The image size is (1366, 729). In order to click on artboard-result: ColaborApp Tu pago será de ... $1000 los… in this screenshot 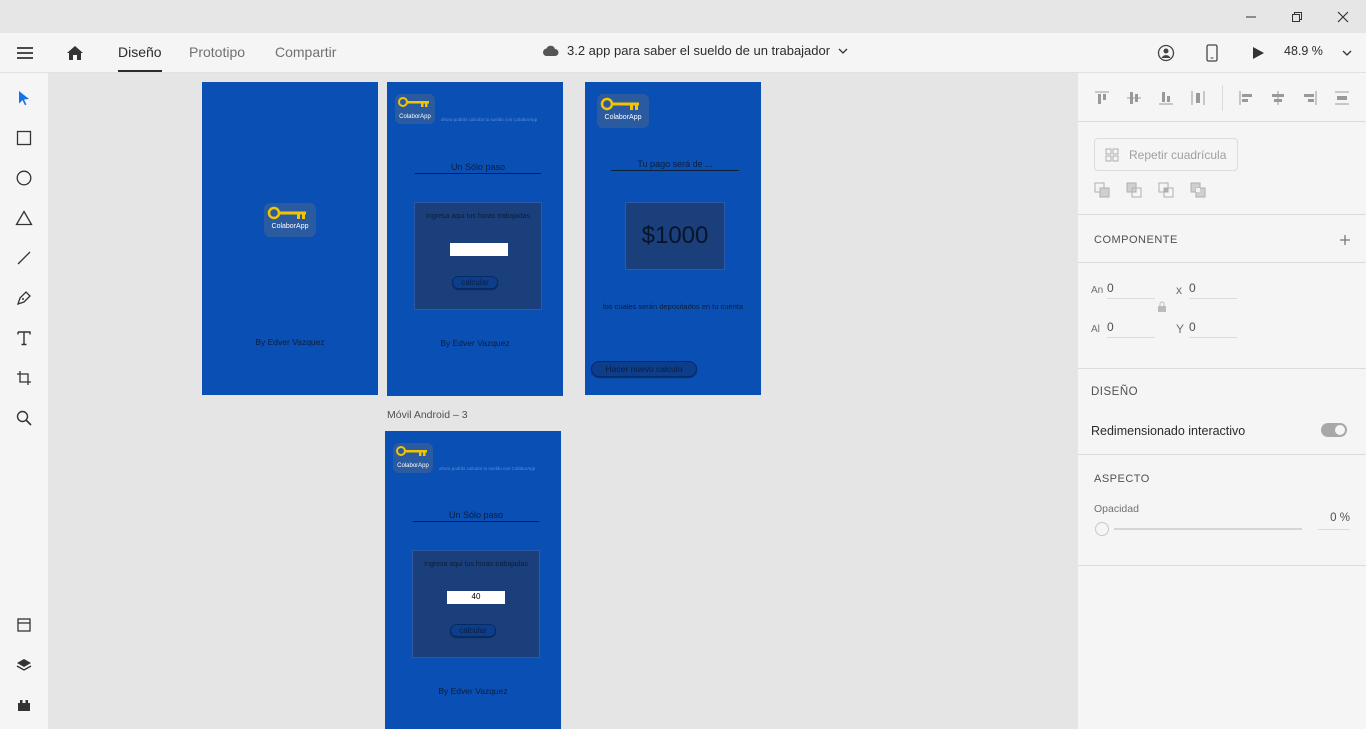, I will do `click(673, 238)`.